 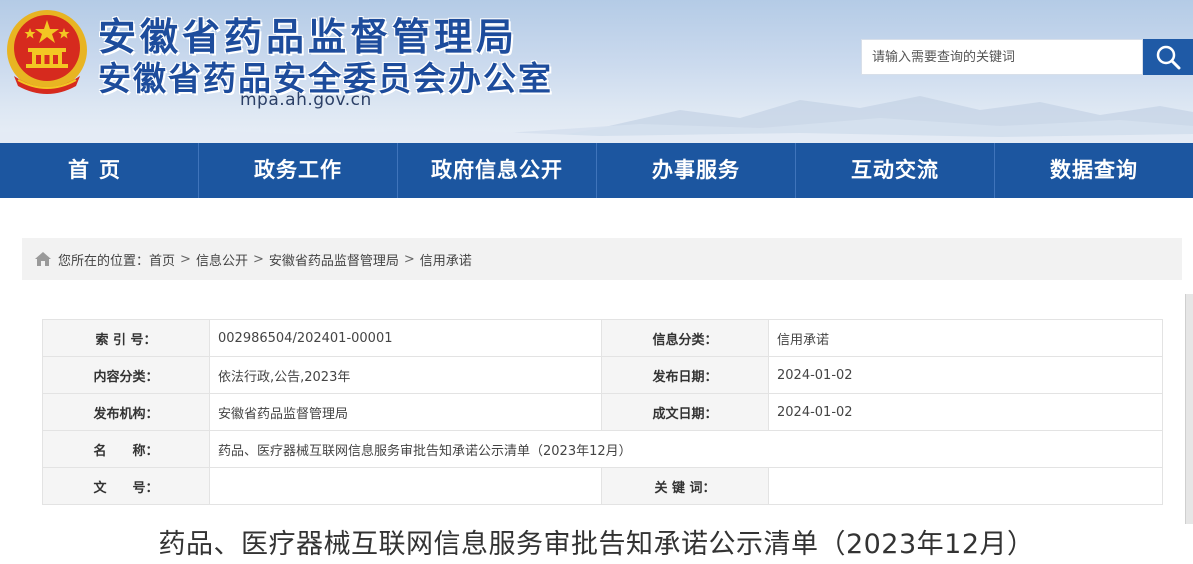 I want to click on nav-item-services: 办事服务, so click(x=695, y=170).